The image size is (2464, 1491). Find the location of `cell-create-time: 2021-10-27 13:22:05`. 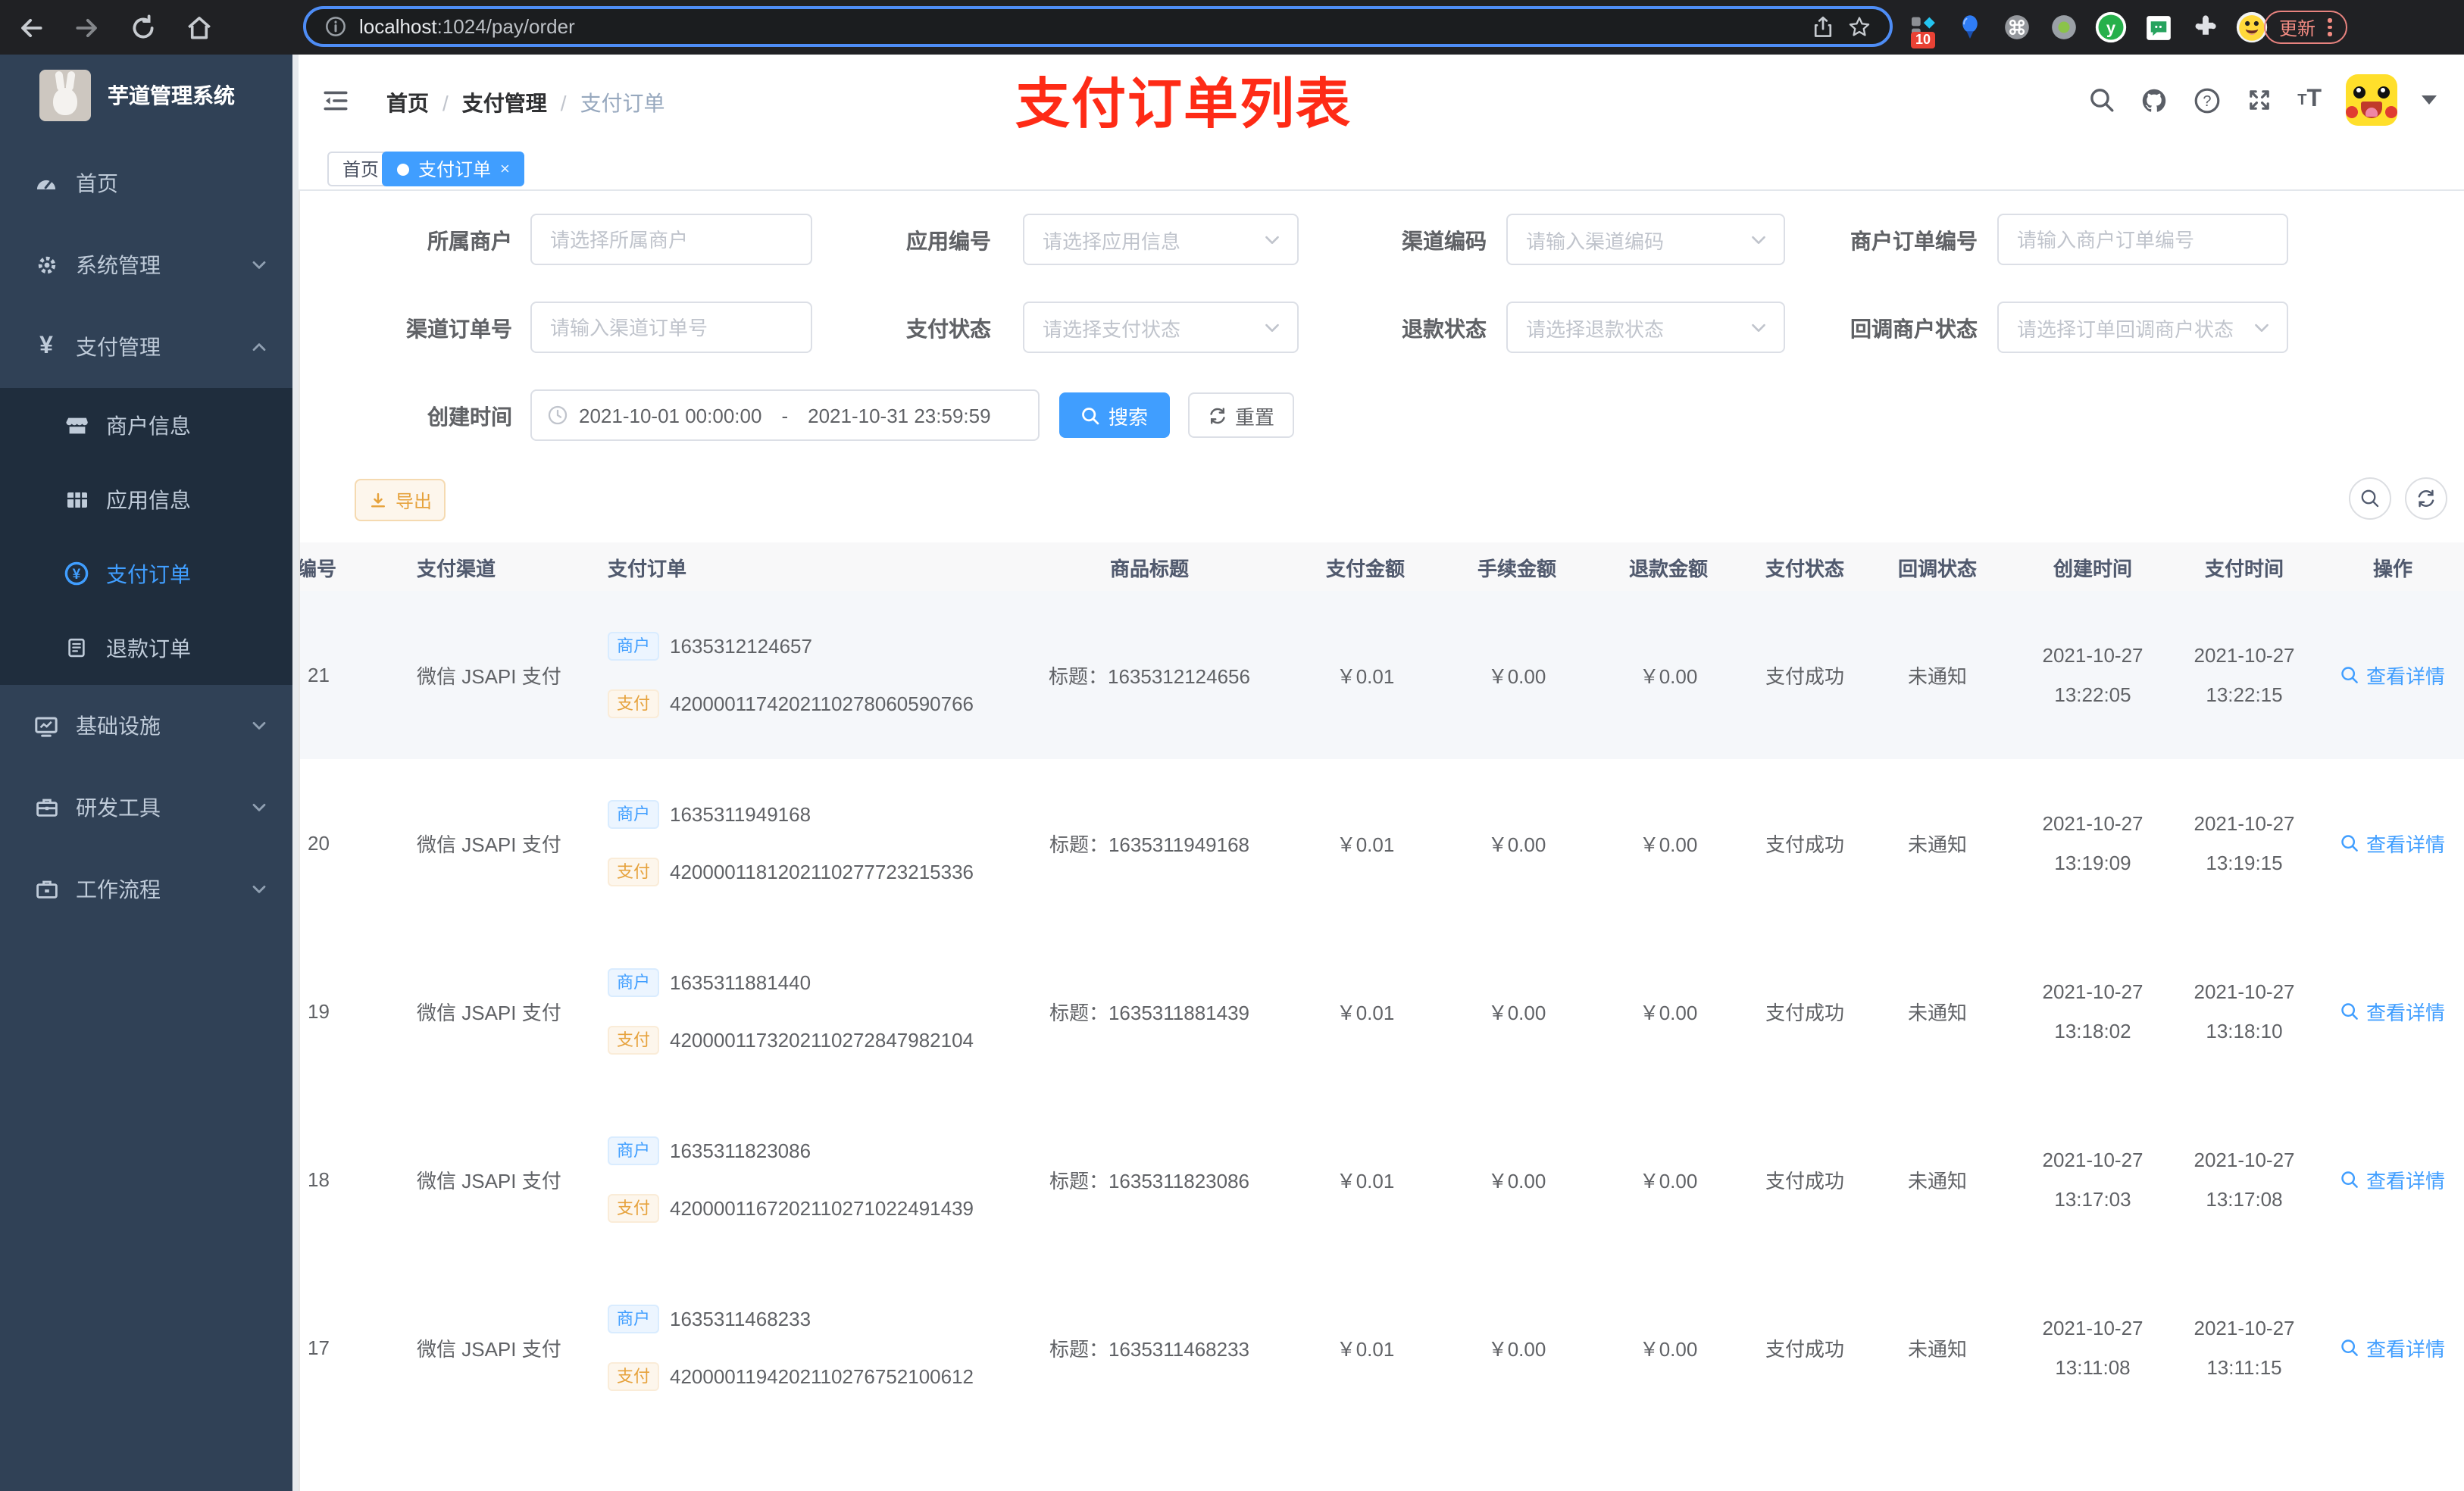

cell-create-time: 2021-10-27 13:22:05 is located at coordinates (2092, 675).